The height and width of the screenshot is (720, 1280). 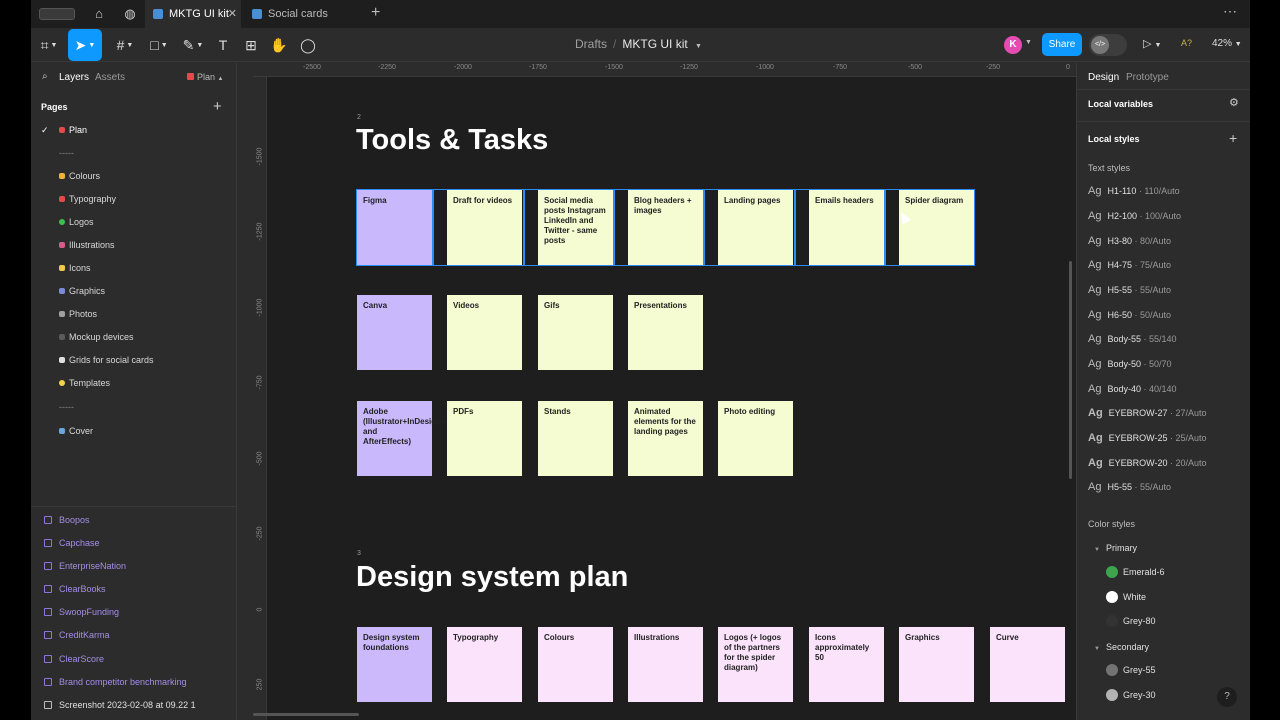 I want to click on color-style-name: Grey-30, so click(x=1139, y=695).